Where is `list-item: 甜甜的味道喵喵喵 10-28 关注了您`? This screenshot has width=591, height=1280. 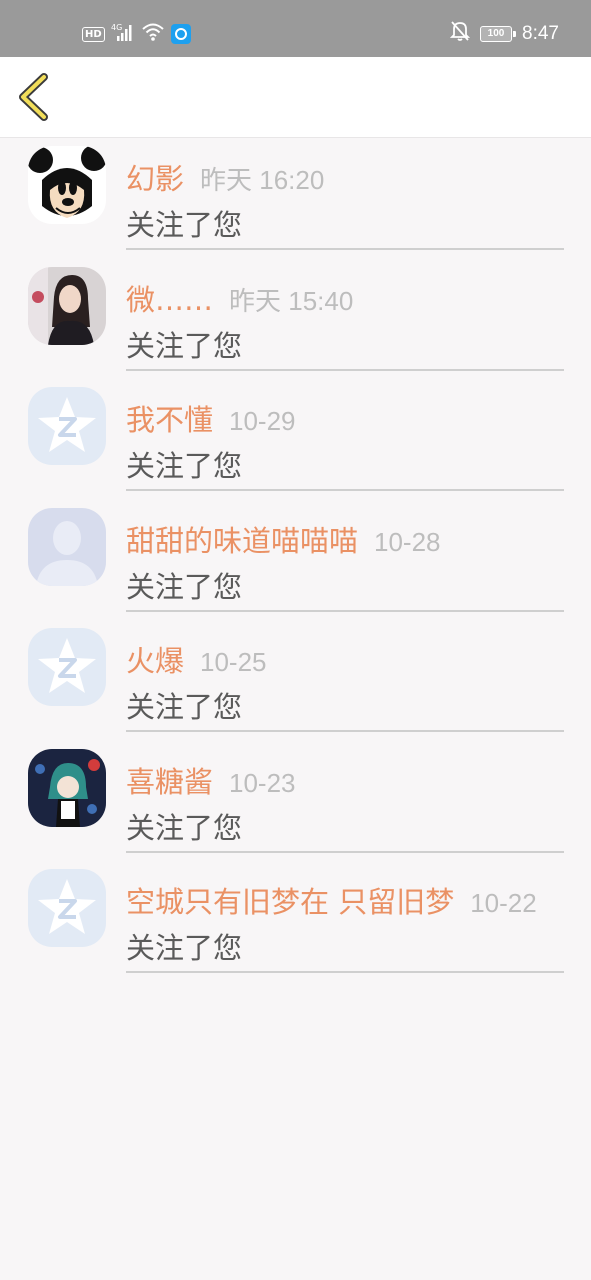
list-item: 甜甜的味道喵喵喵 10-28 关注了您 is located at coordinates (295, 560).